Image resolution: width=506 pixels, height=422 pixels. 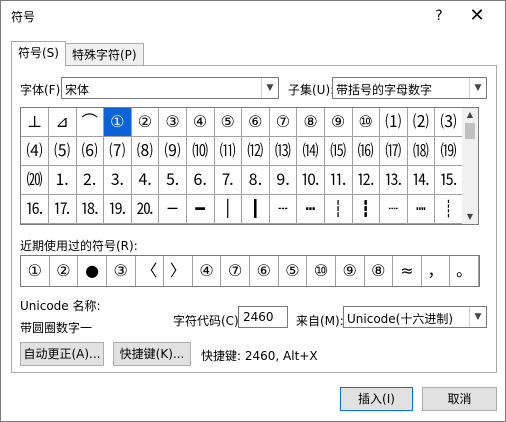 What do you see at coordinates (283, 180) in the screenshot?
I see `symbol-cell: ⒐` at bounding box center [283, 180].